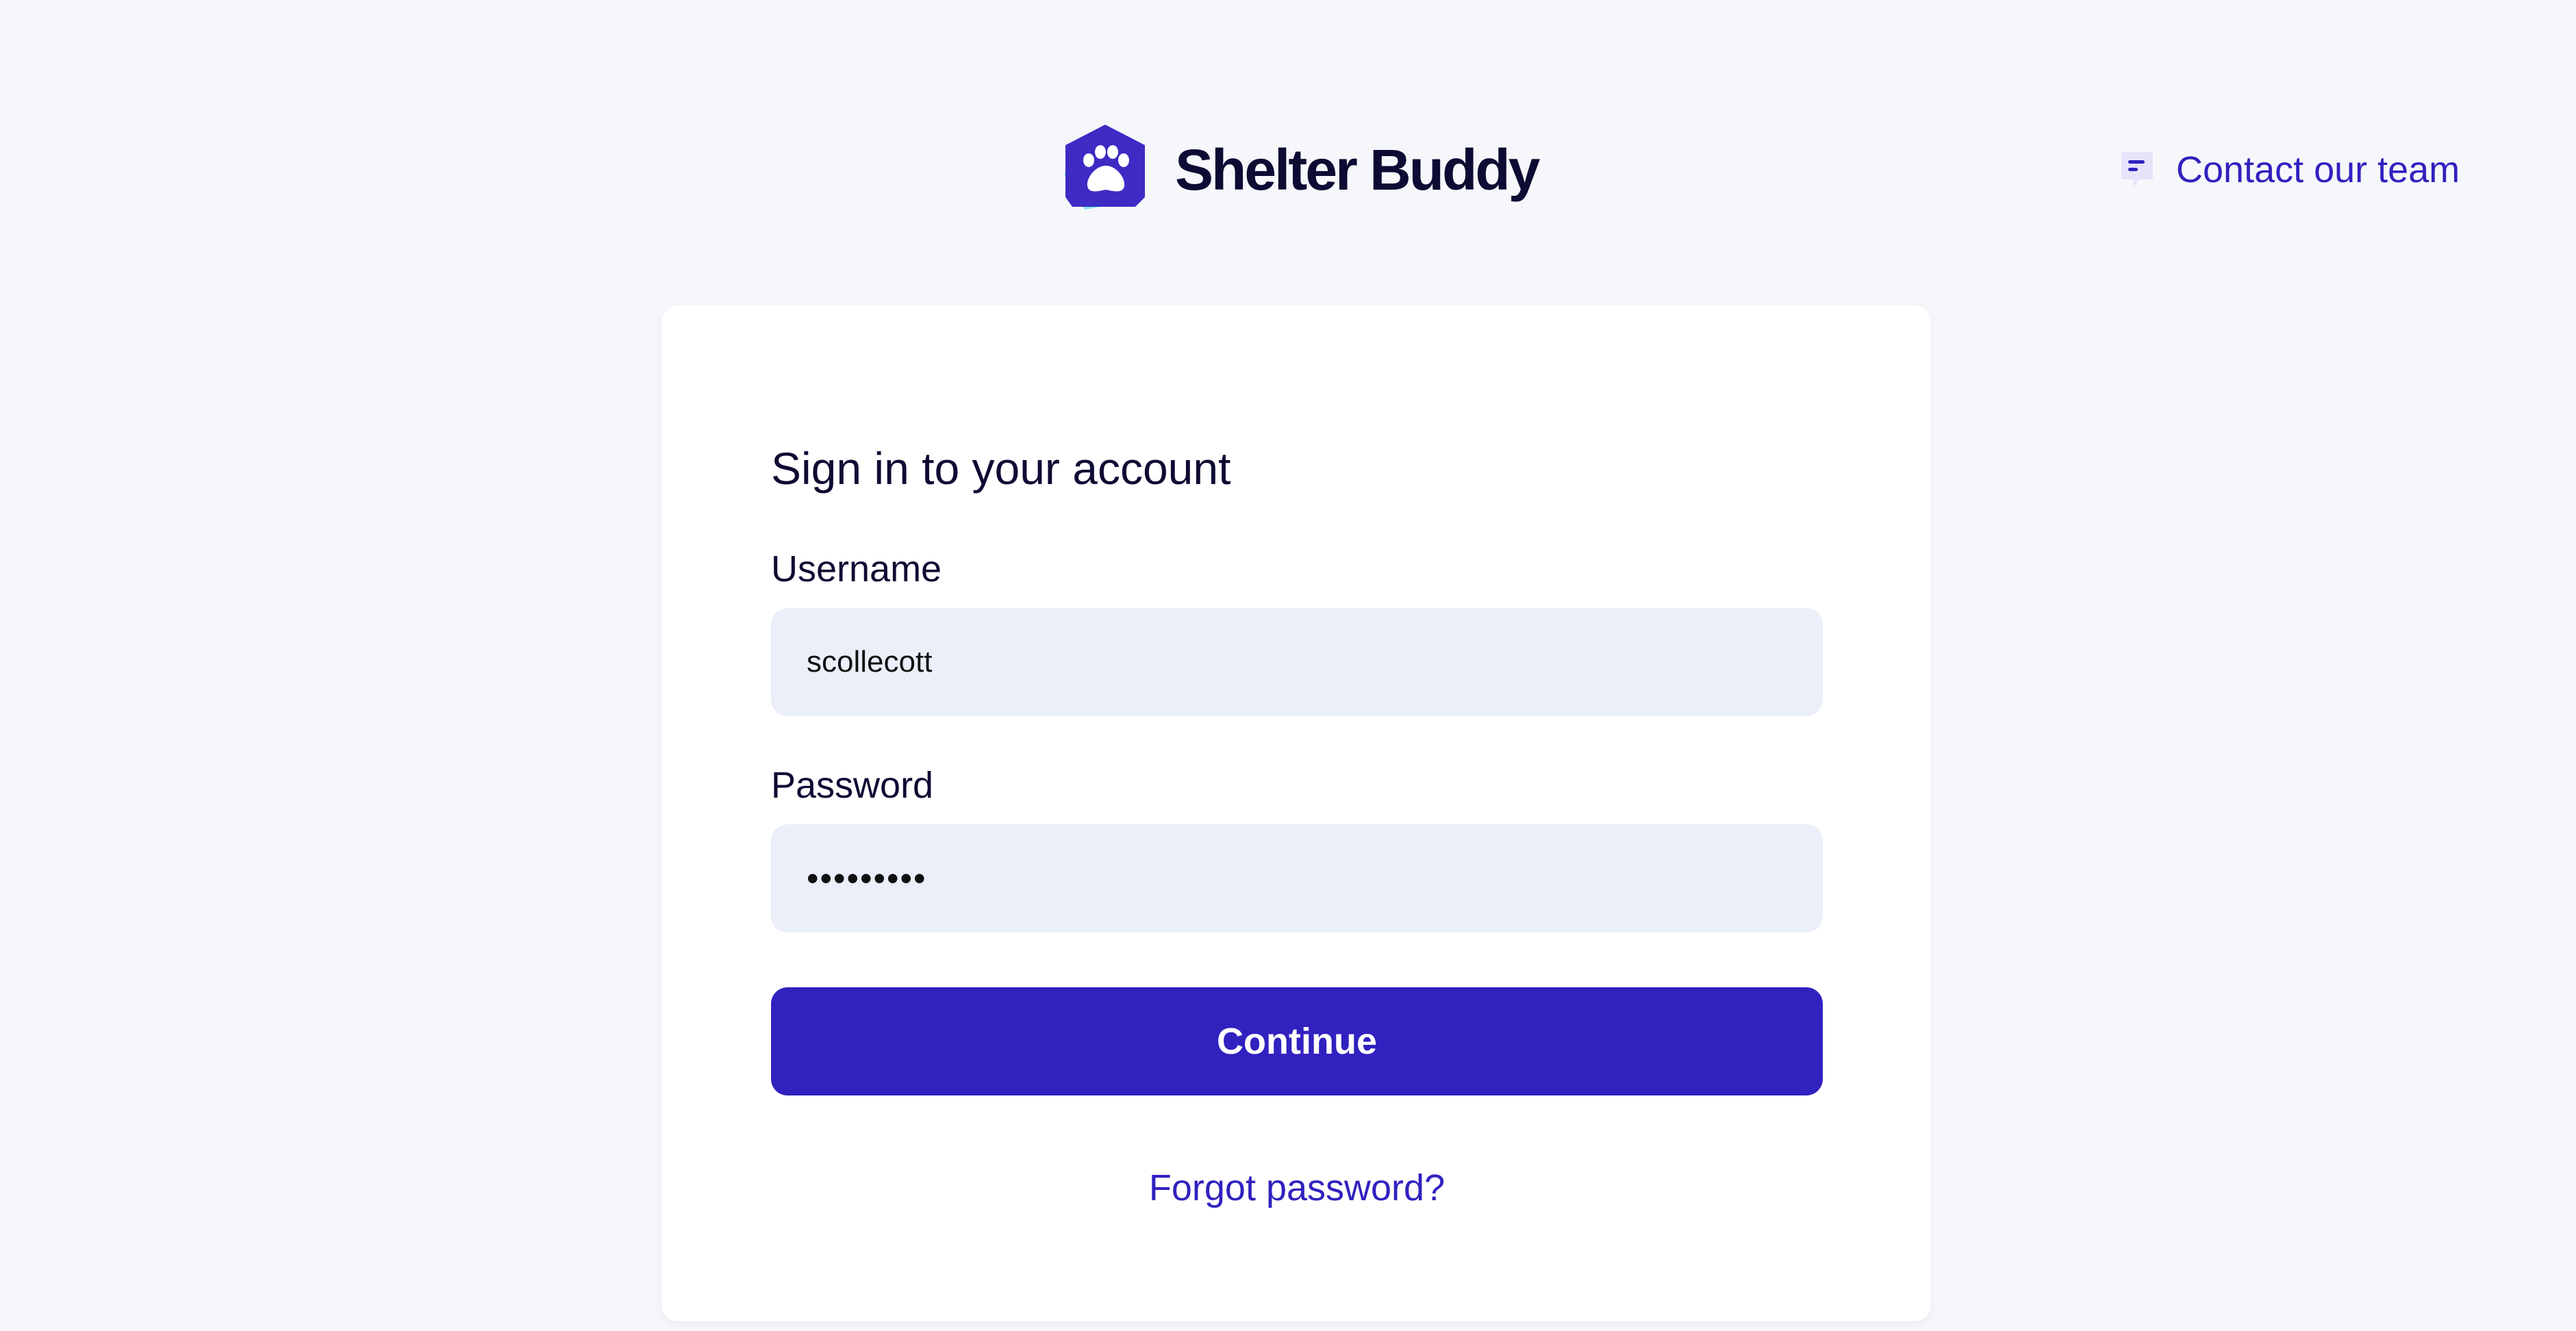  What do you see at coordinates (1297, 878) in the screenshot?
I see `password-input` at bounding box center [1297, 878].